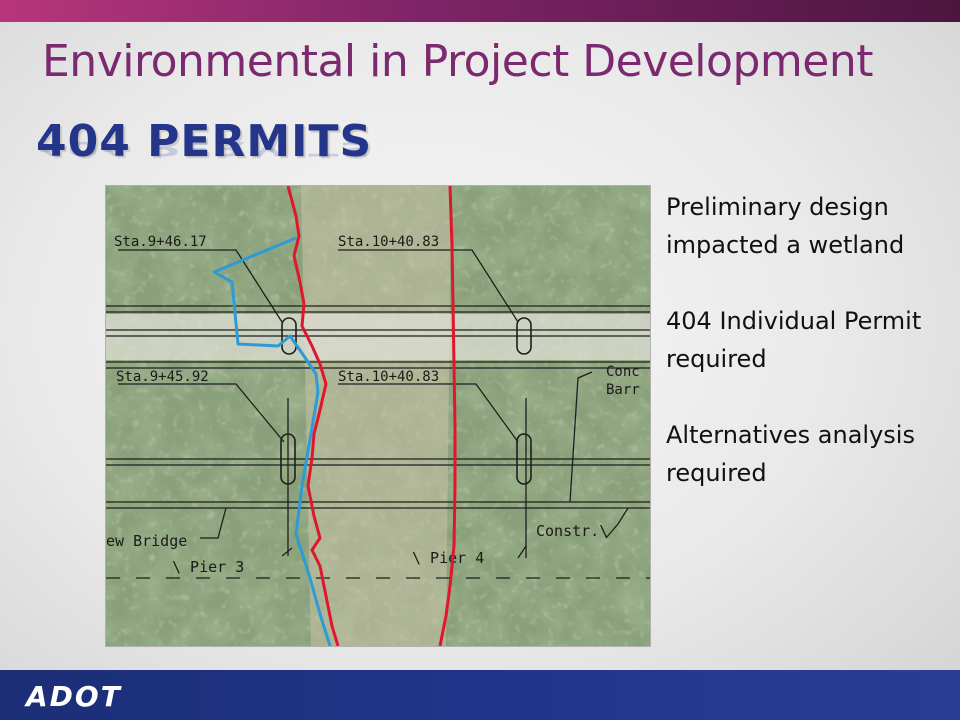 Image resolution: width=960 pixels, height=720 pixels. Describe the element at coordinates (448, 558) in the screenshot. I see `pier4-label: \ Pier 4` at that location.